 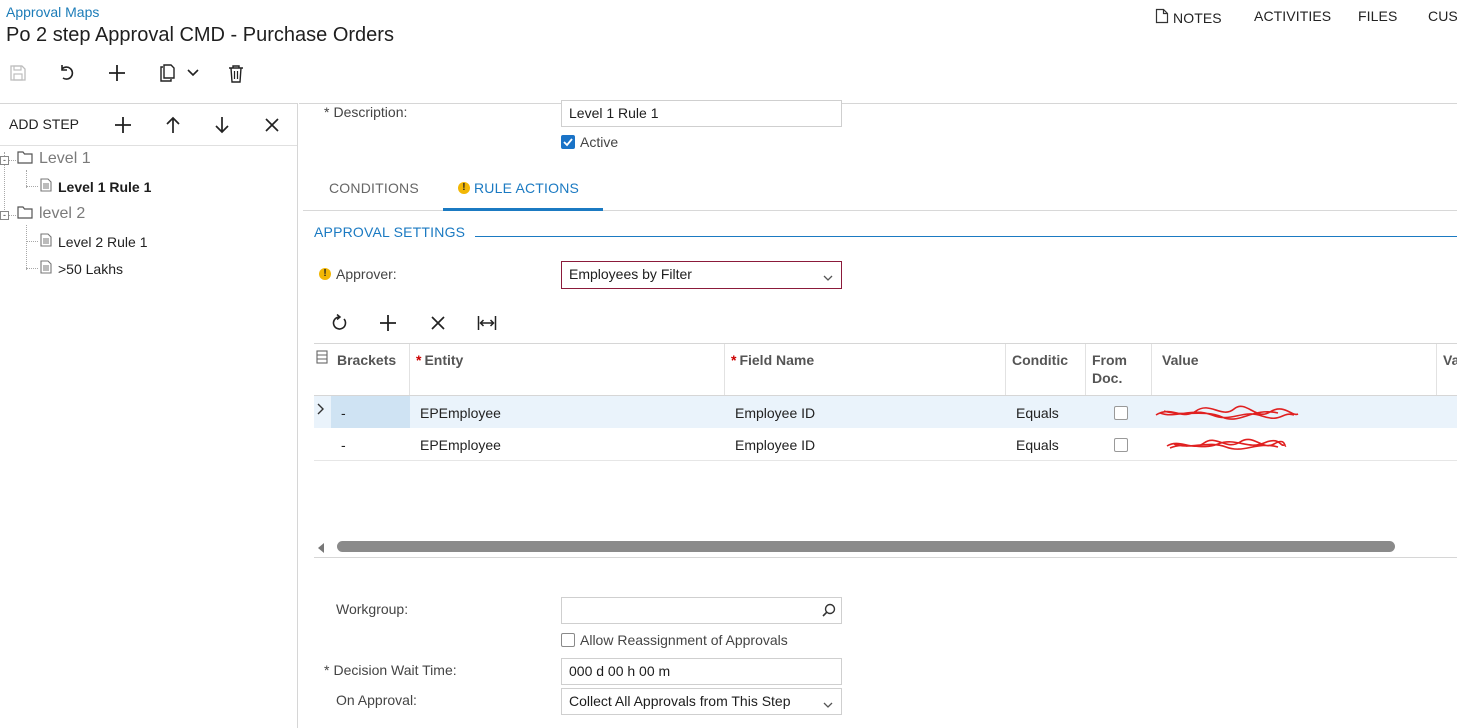 What do you see at coordinates (1119, 369) in the screenshot?
I see `column-header-from-doc: From Doc.` at bounding box center [1119, 369].